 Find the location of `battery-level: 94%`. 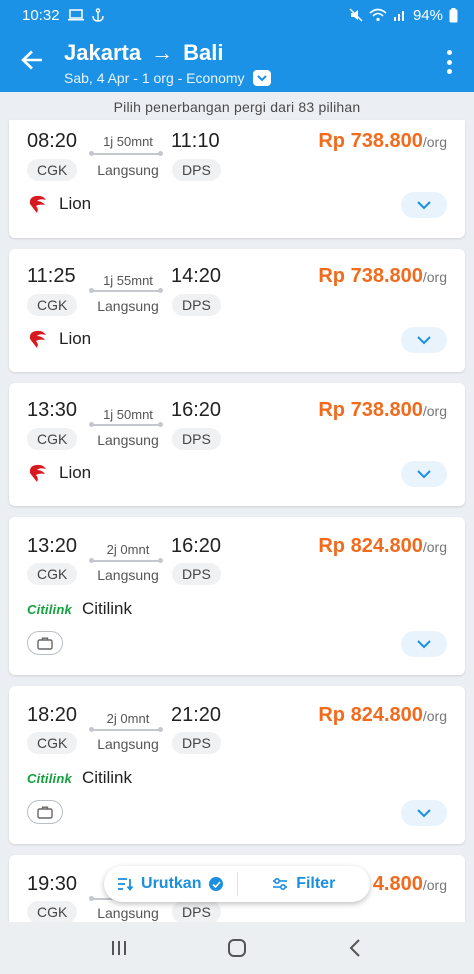

battery-level: 94% is located at coordinates (427, 15).